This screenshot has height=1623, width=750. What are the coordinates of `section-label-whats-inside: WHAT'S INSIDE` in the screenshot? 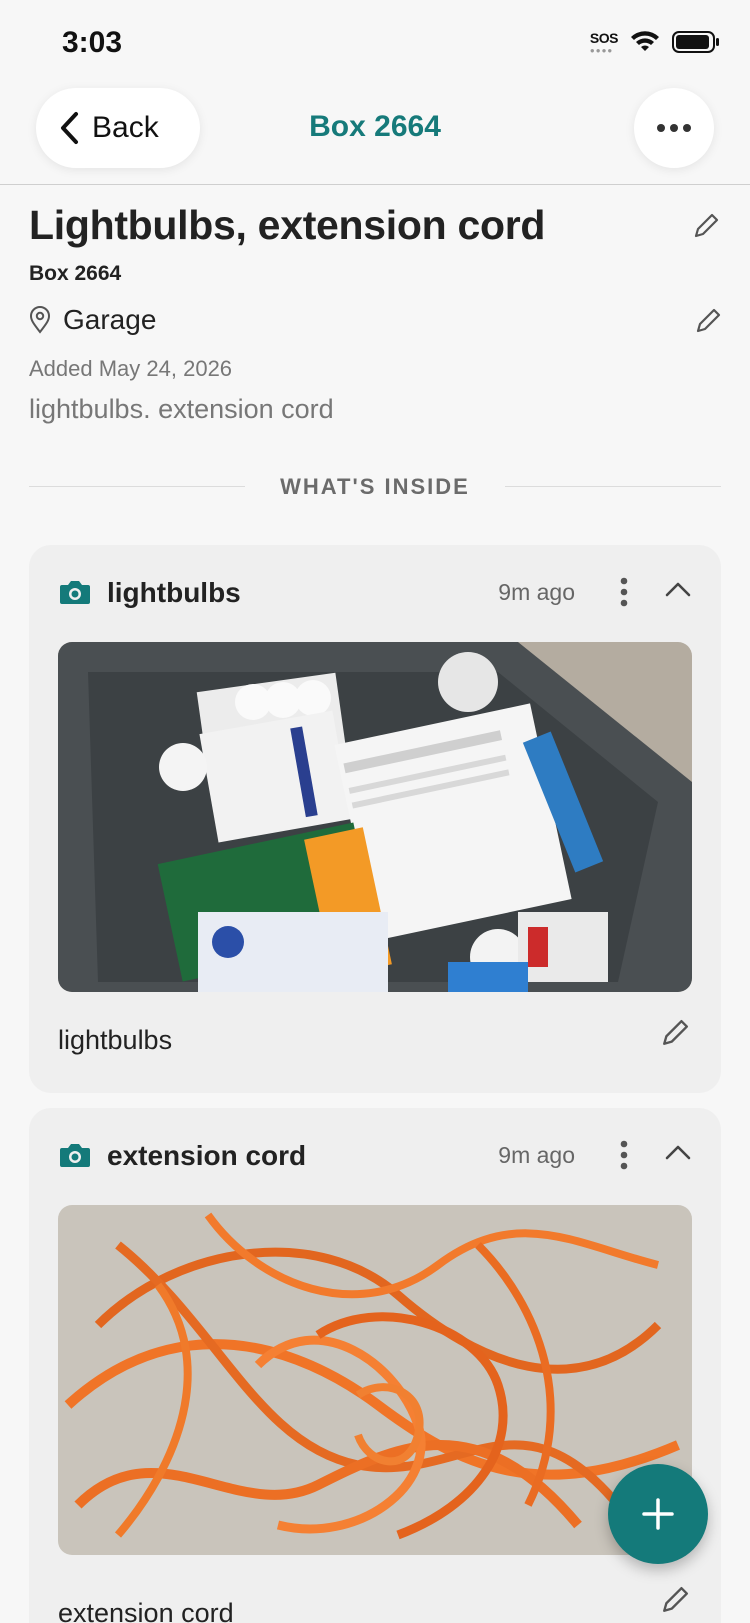 It's located at (375, 486).